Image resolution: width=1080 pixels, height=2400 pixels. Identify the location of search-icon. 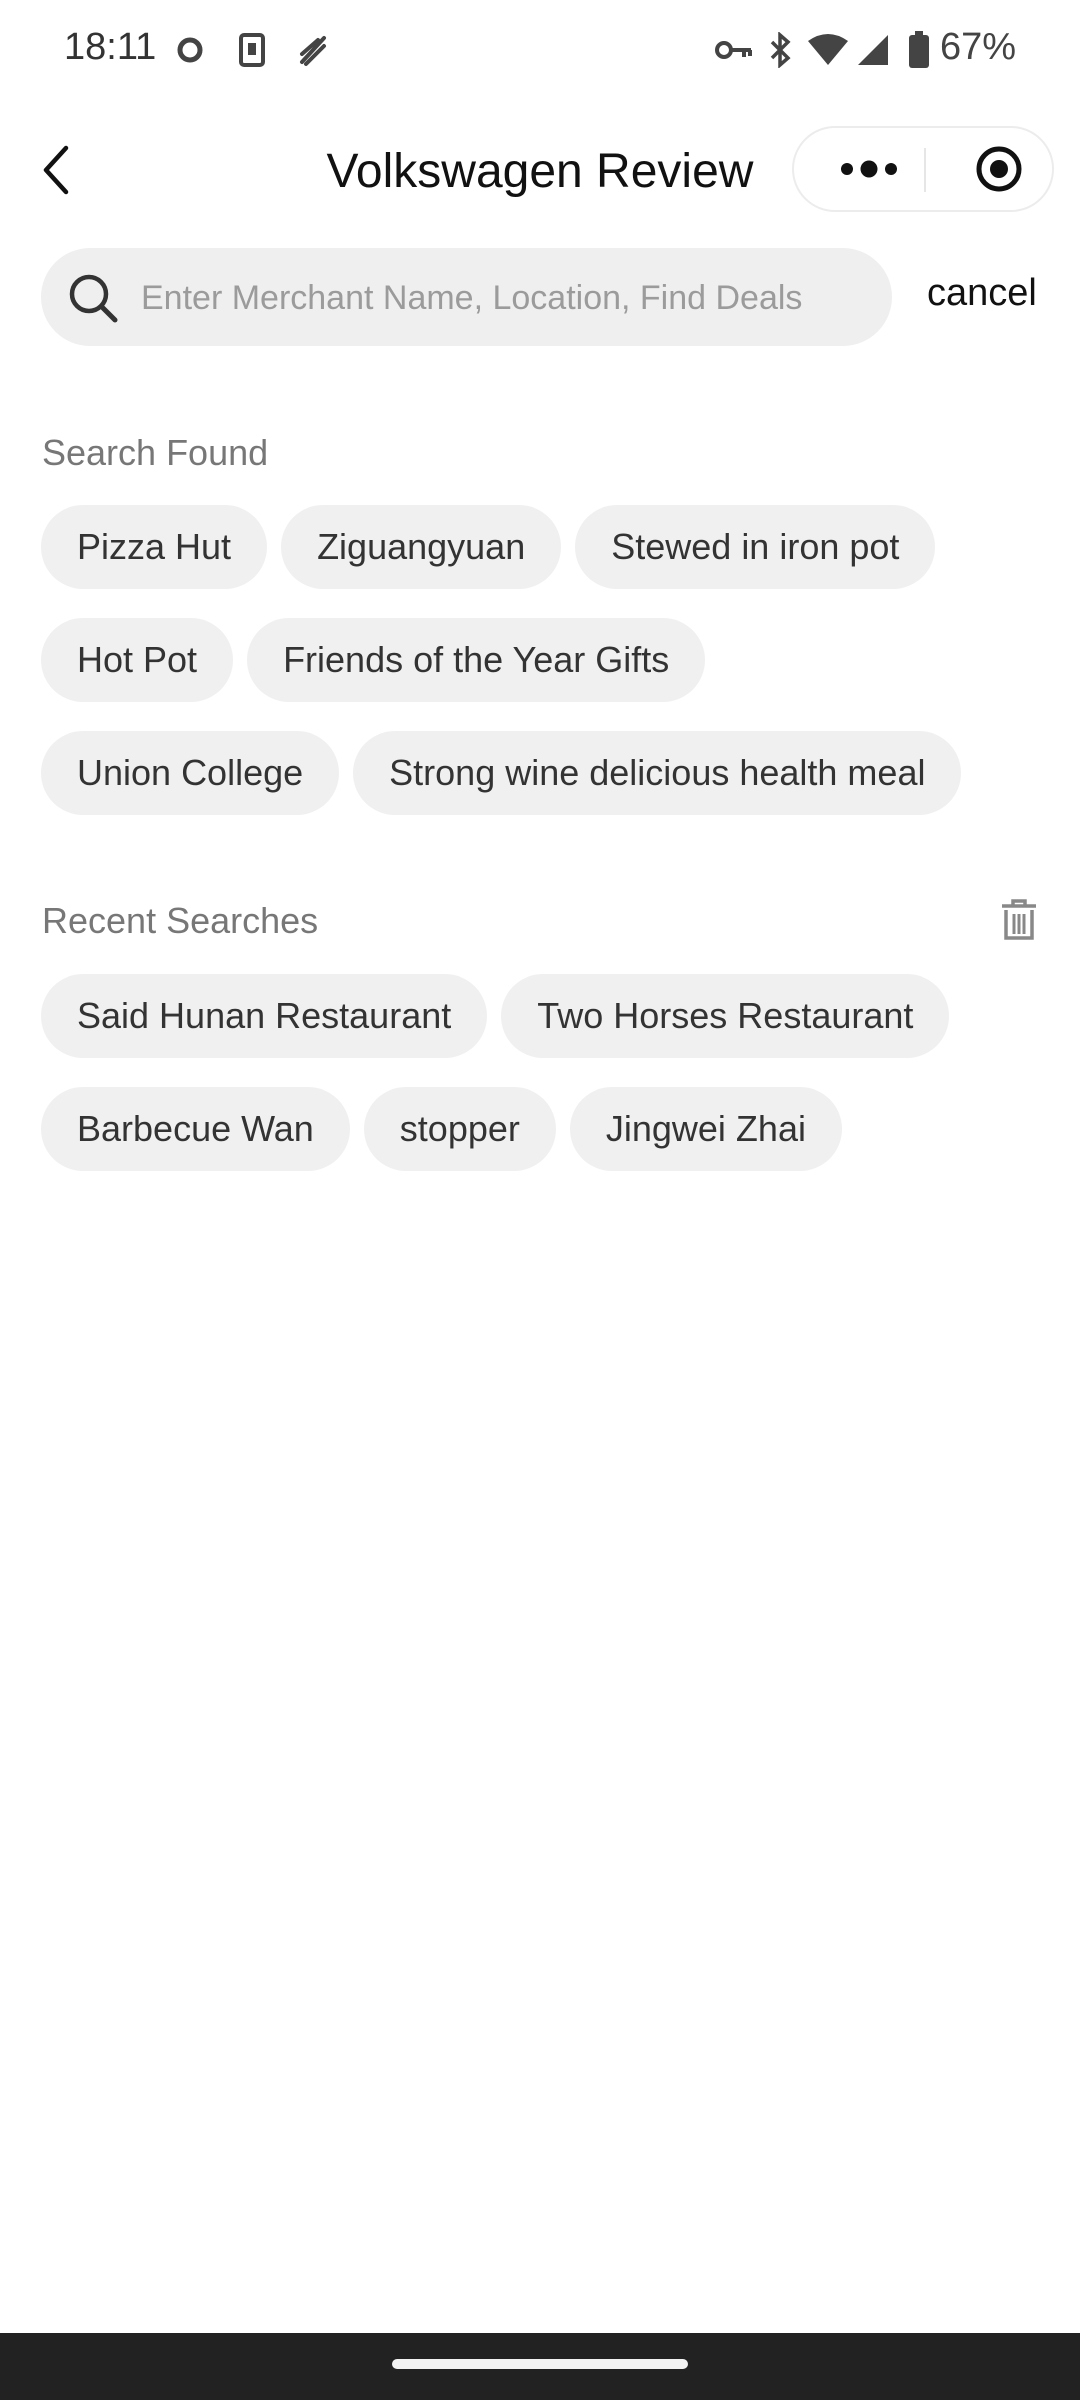
(93, 298).